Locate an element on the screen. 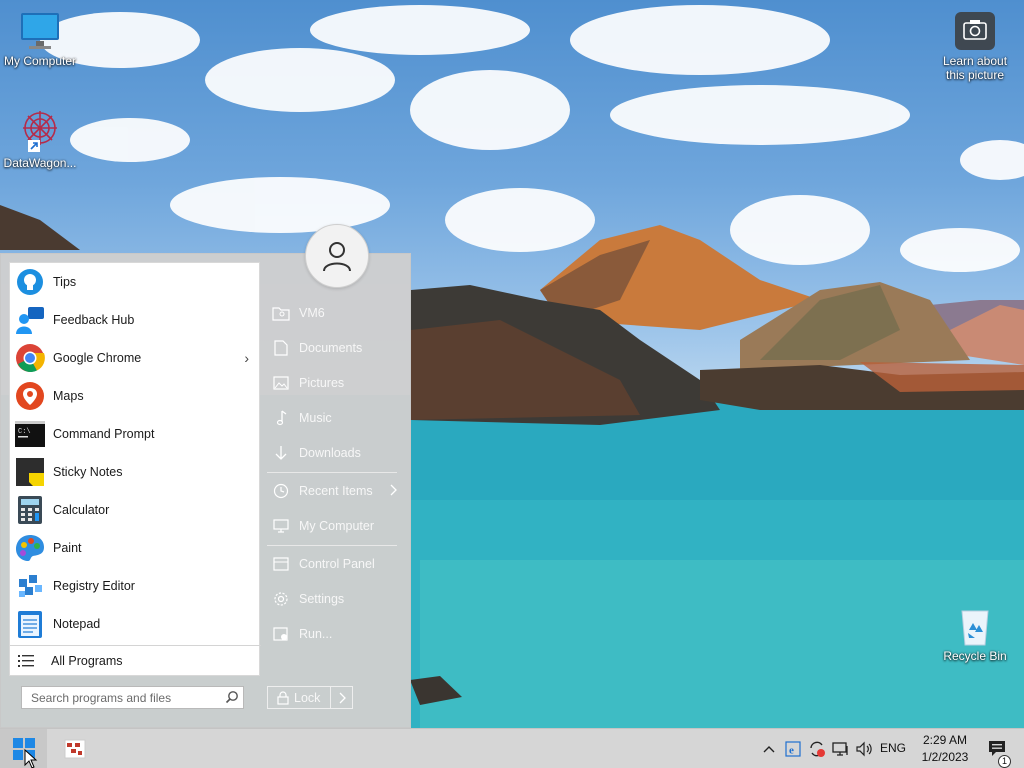 This screenshot has height=768, width=1024. right-item-label: Documents is located at coordinates (331, 348).